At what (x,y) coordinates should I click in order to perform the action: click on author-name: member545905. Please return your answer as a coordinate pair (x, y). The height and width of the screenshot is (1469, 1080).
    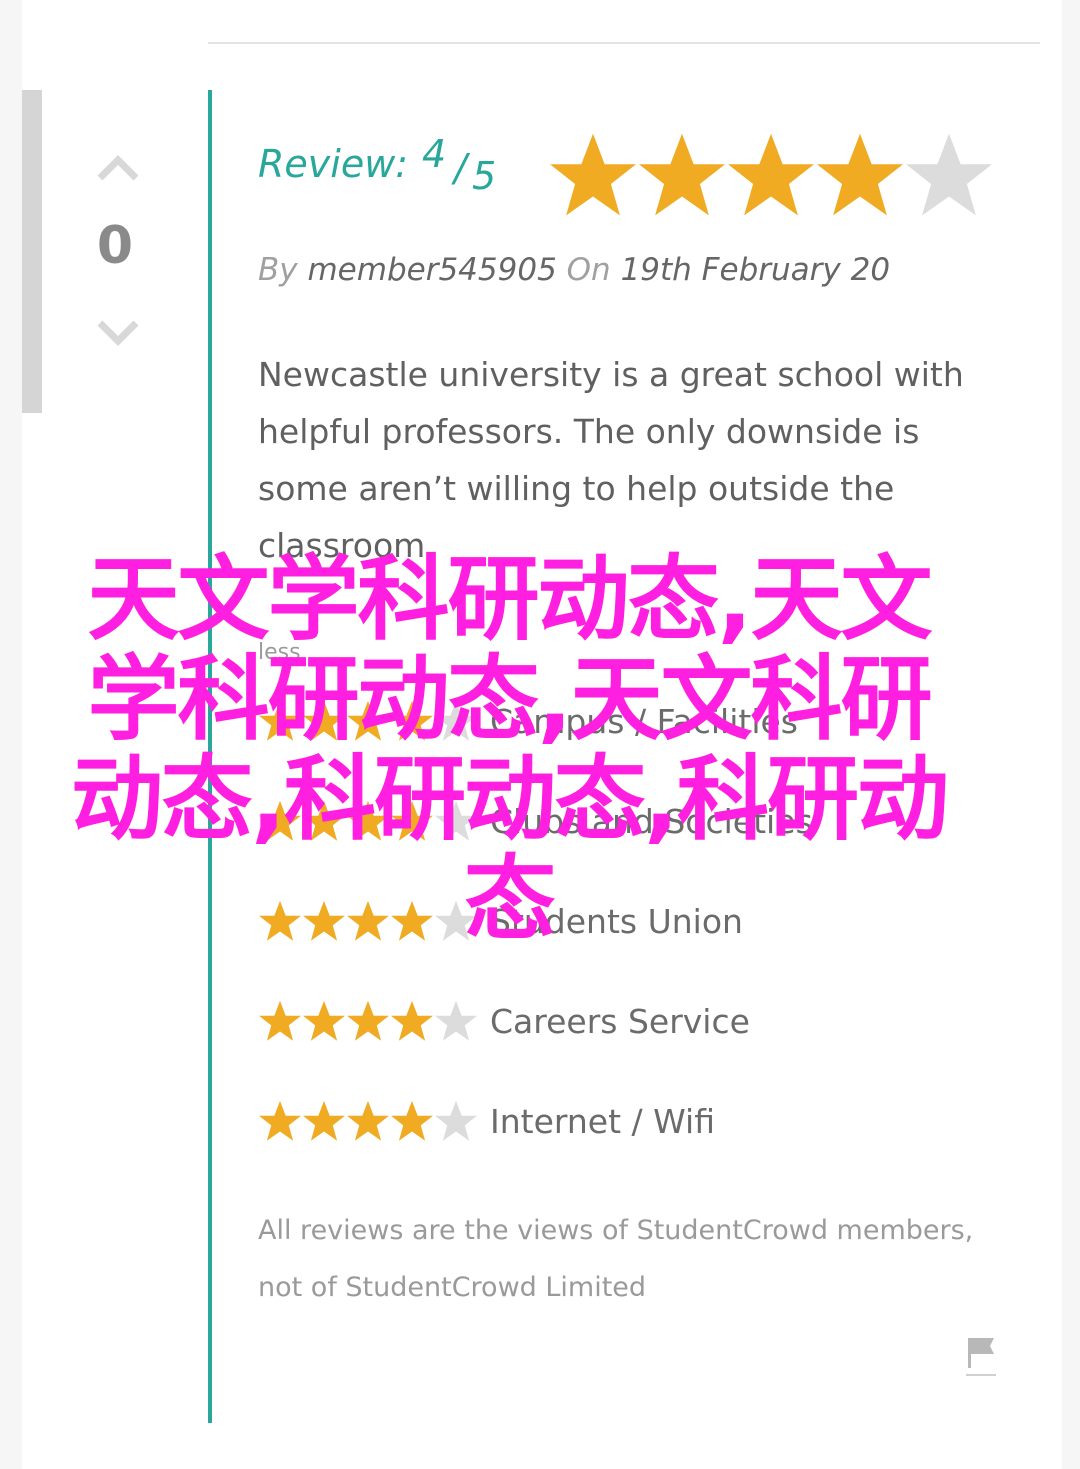
    Looking at the image, I should click on (431, 270).